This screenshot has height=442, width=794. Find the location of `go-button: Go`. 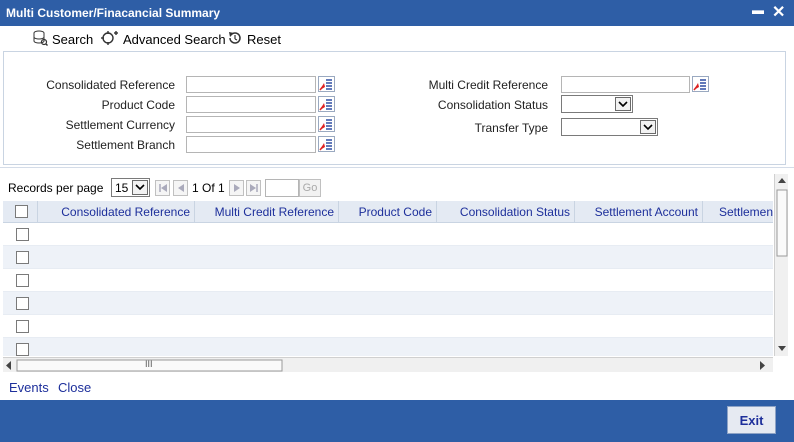

go-button: Go is located at coordinates (310, 188).